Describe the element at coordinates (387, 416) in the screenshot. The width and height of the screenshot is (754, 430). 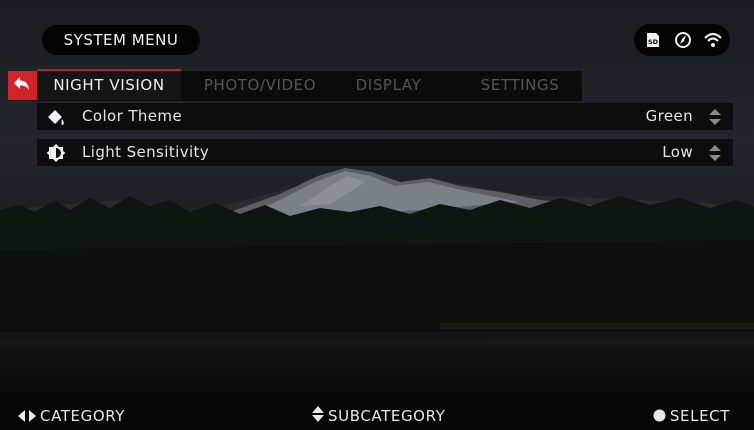
I see `hint-subcategory-label: SUBCATEGORY` at that location.